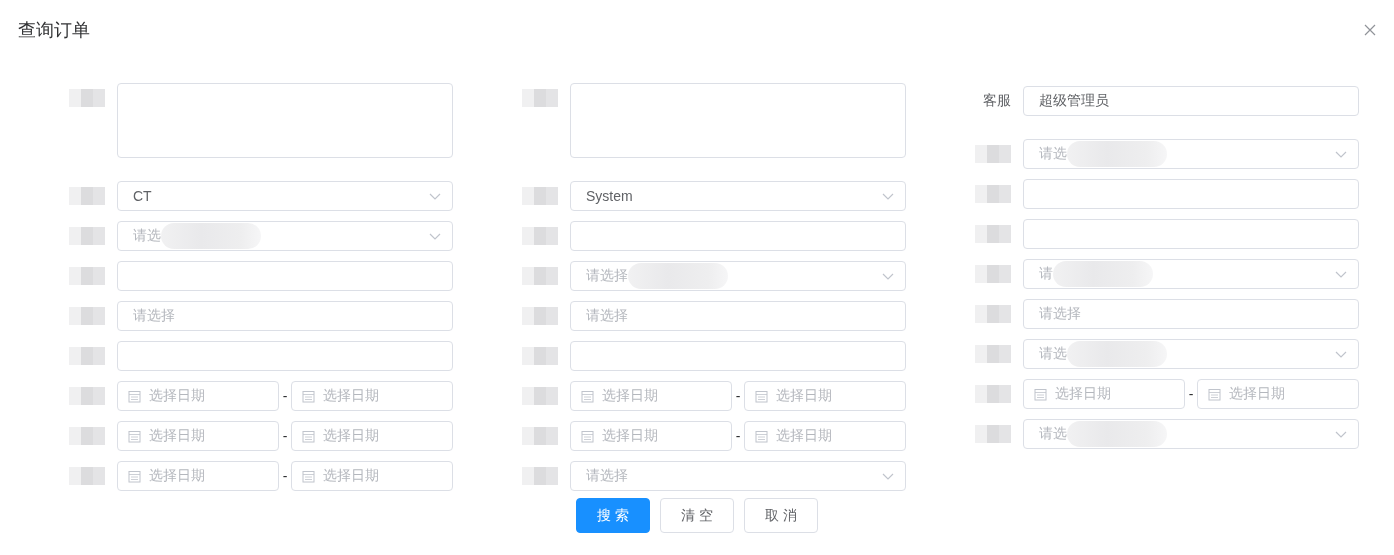  Describe the element at coordinates (781, 515) in the screenshot. I see `dialog-button: 取消` at that location.